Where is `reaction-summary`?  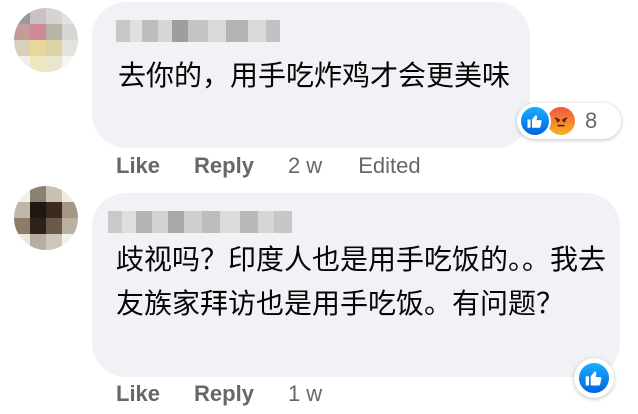 reaction-summary is located at coordinates (594, 378).